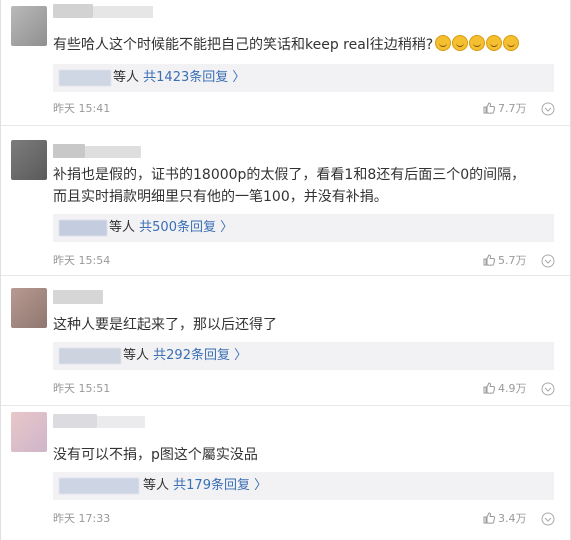 The width and height of the screenshot is (571, 540). What do you see at coordinates (82, 260) in the screenshot?
I see `timestamp: 昨天 15:54` at bounding box center [82, 260].